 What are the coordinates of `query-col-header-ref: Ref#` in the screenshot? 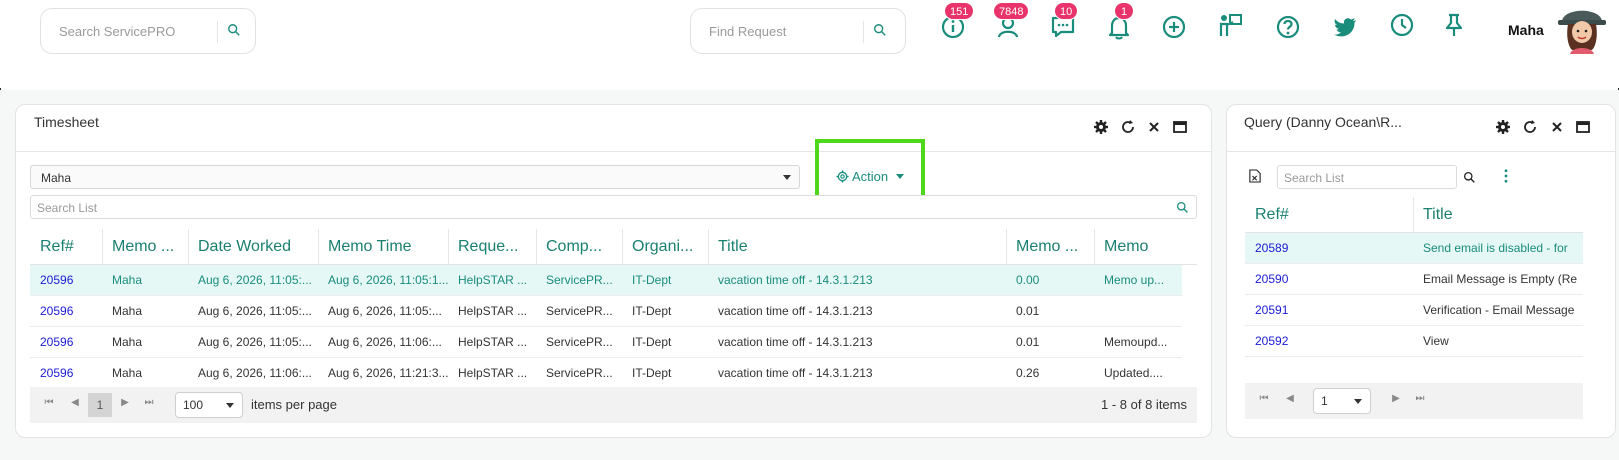 It's located at (1329, 215).